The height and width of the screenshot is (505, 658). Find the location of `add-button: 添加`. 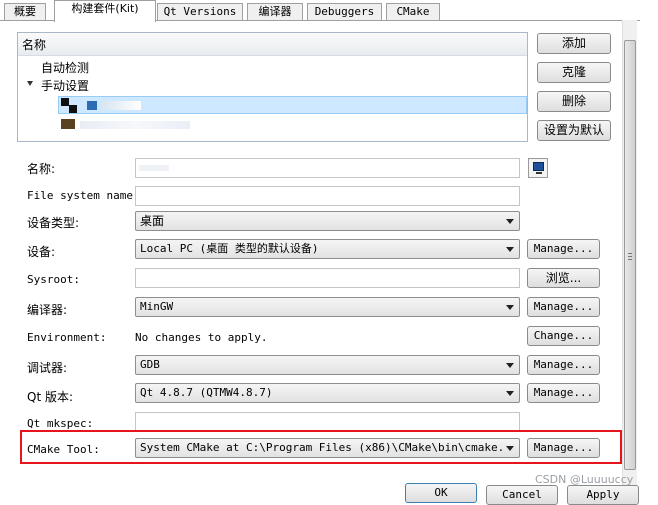

add-button: 添加 is located at coordinates (574, 43).